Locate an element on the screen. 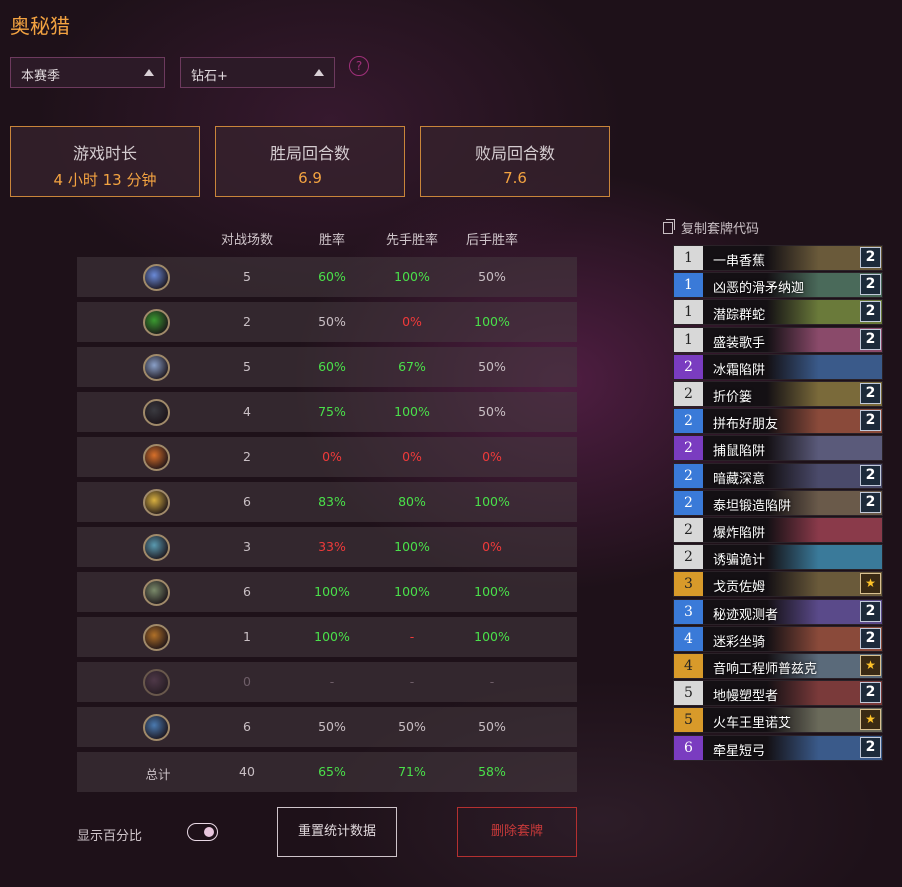  games-cell: 2 is located at coordinates (247, 456).